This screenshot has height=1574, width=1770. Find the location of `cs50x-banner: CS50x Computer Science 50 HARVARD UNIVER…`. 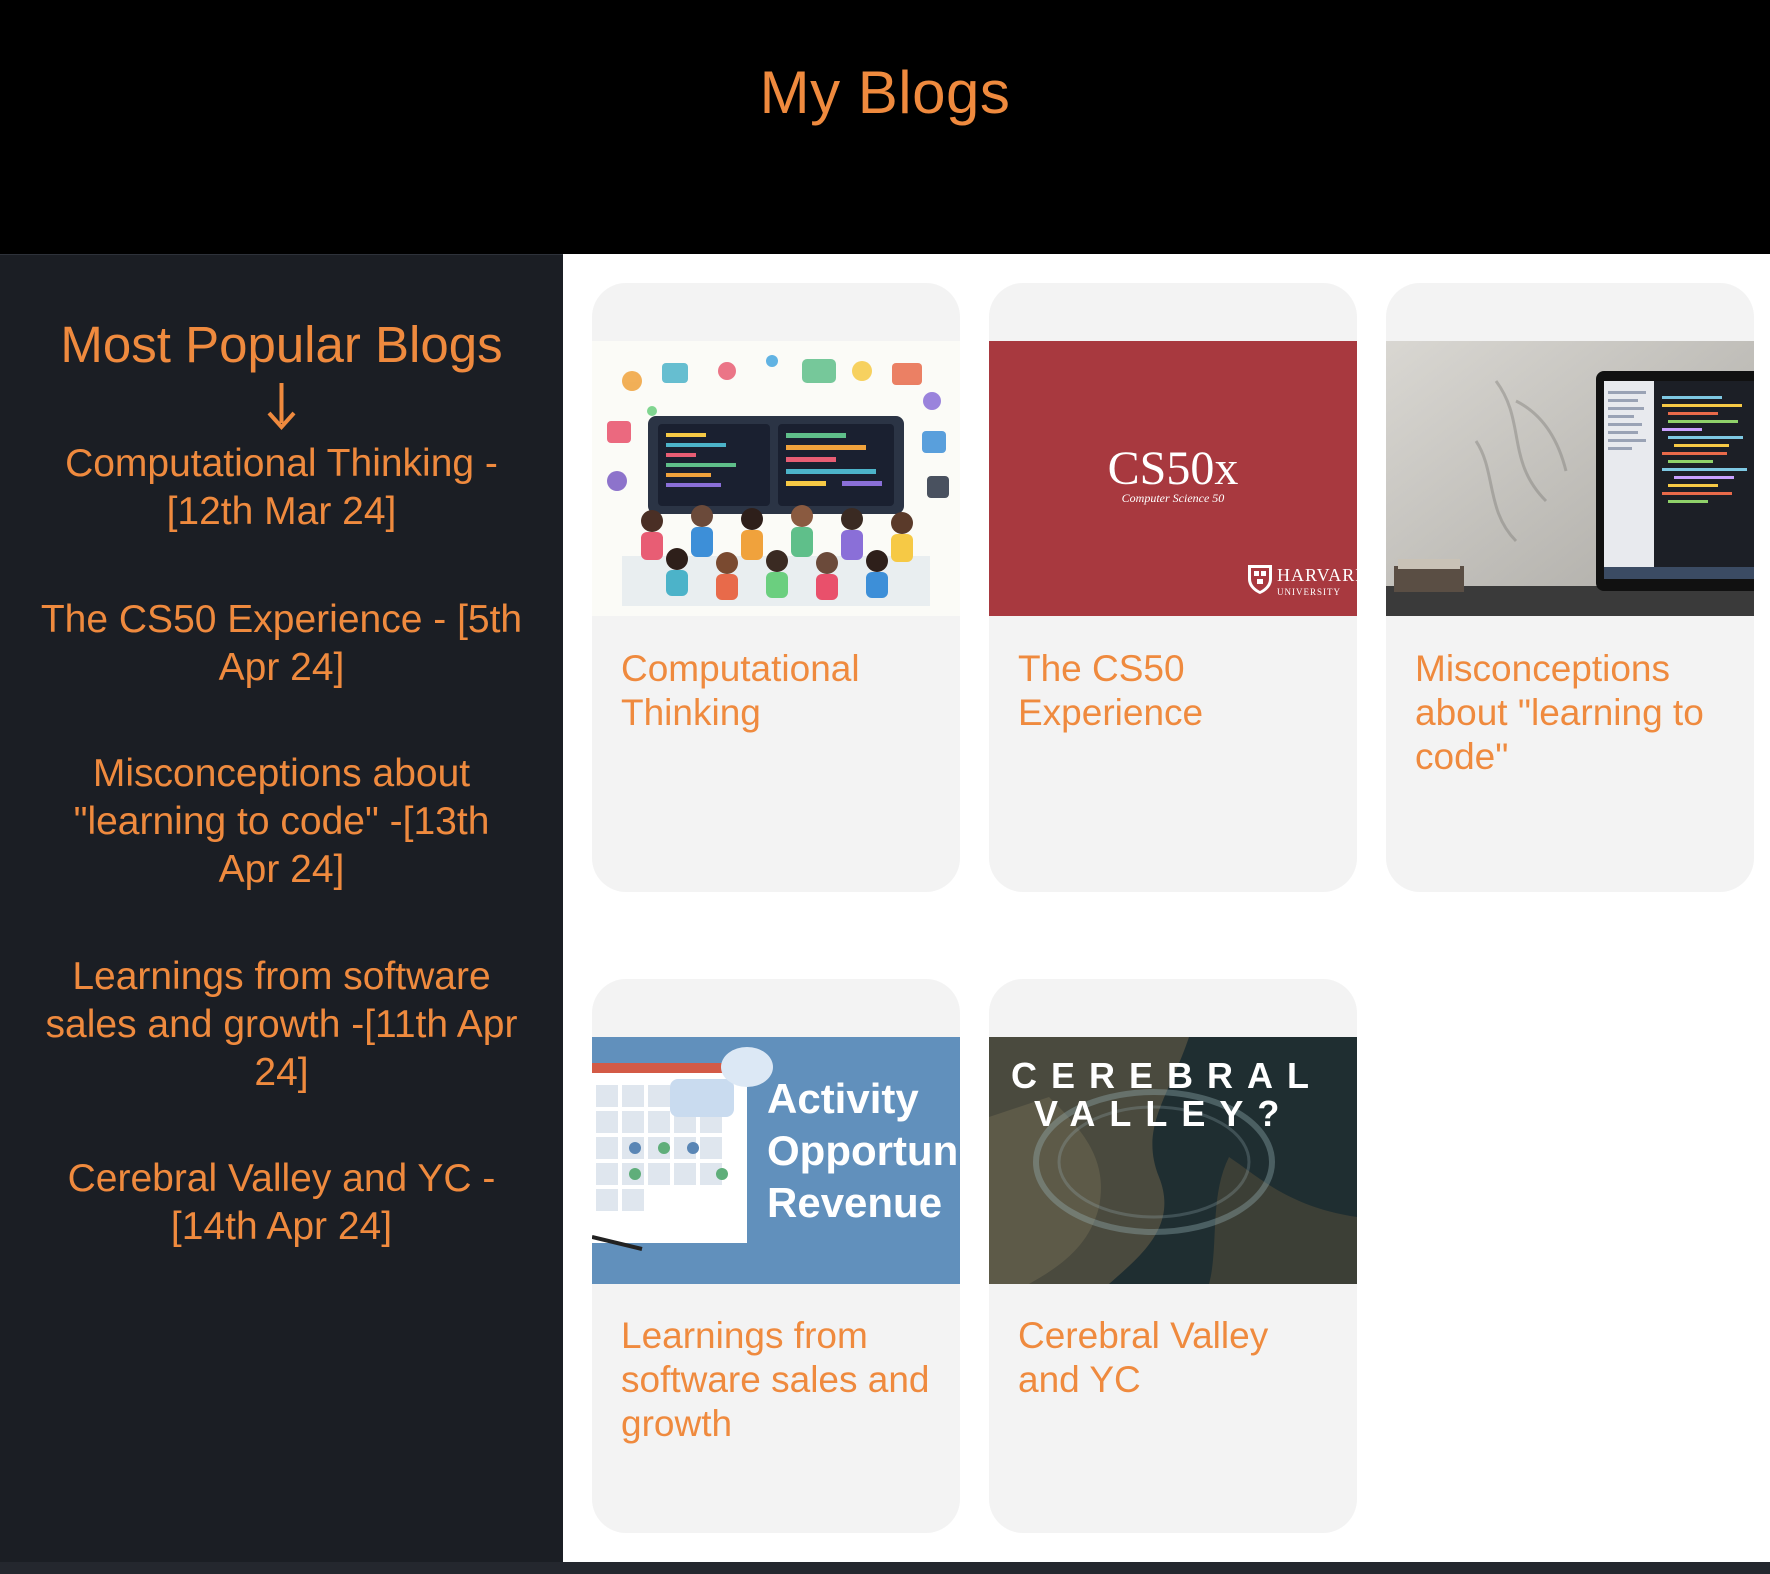

cs50x-banner: CS50x Computer Science 50 HARVARD UNIVER… is located at coordinates (1173, 478).